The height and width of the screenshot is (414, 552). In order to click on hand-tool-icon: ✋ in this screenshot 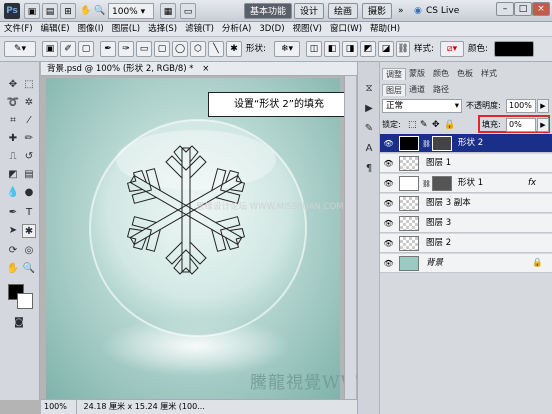, I will do `click(13, 269)`.